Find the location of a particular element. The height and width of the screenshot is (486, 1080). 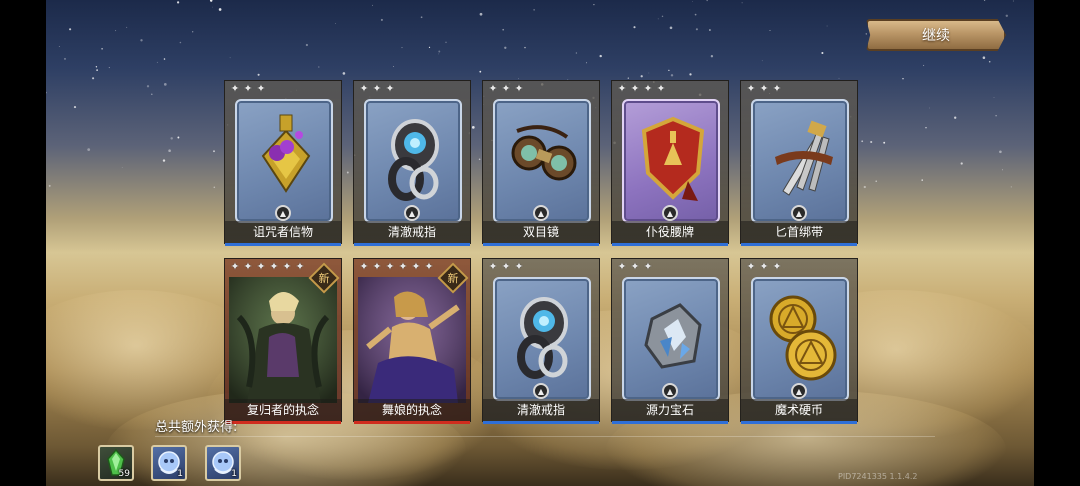

cursed-token-icon is located at coordinates (286, 153).